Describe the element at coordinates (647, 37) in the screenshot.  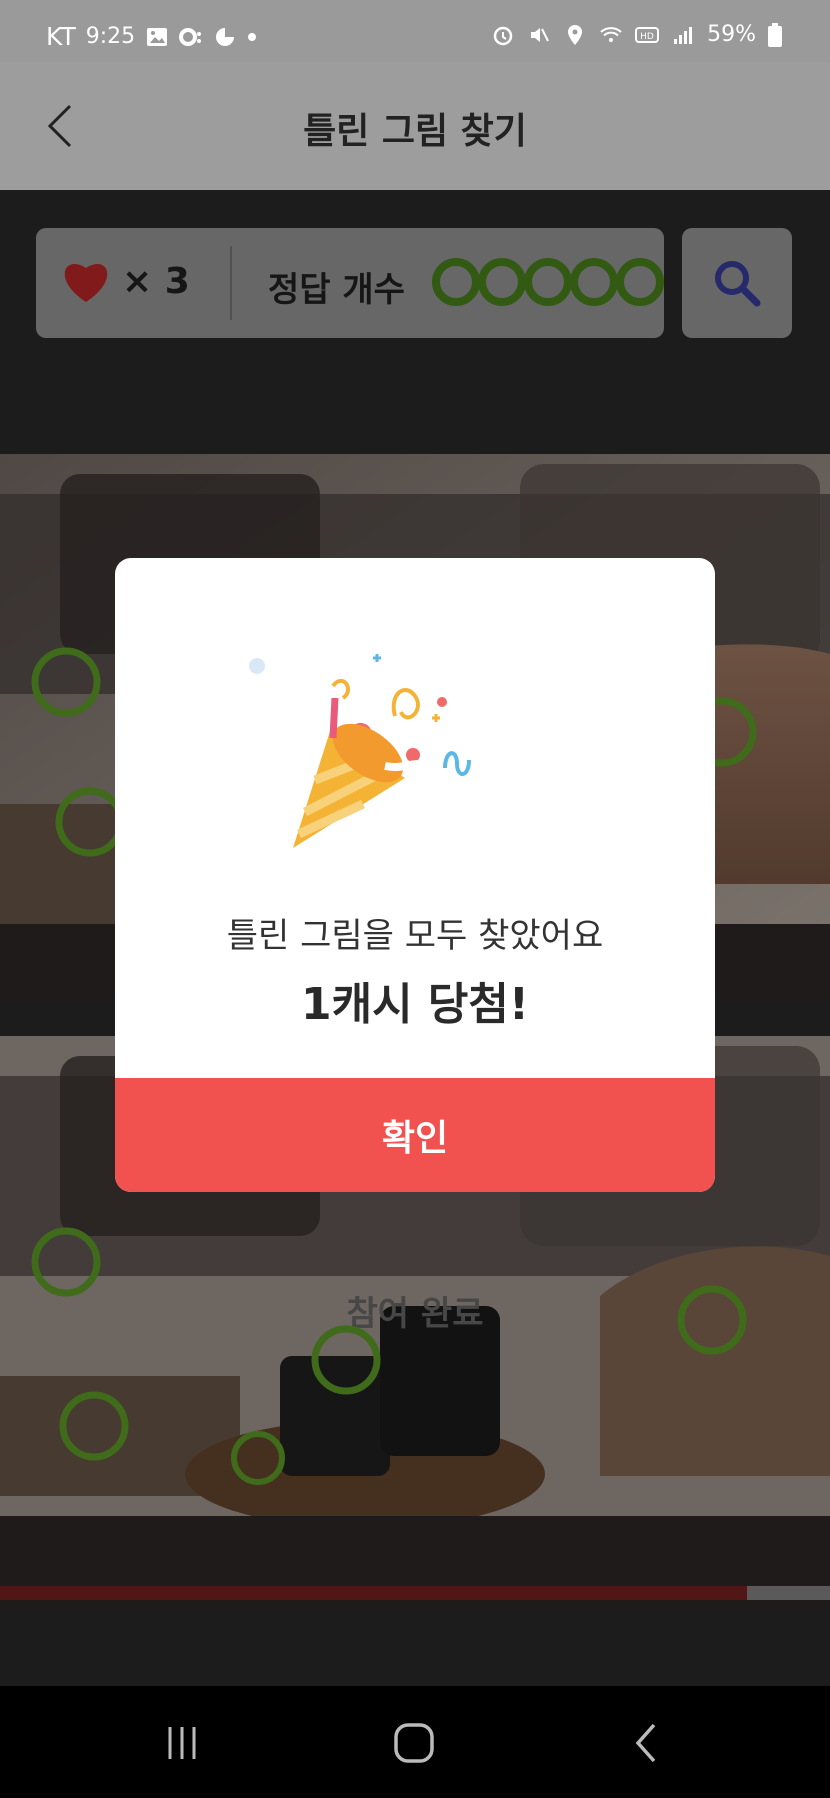
I see `svg-text: HD` at that location.